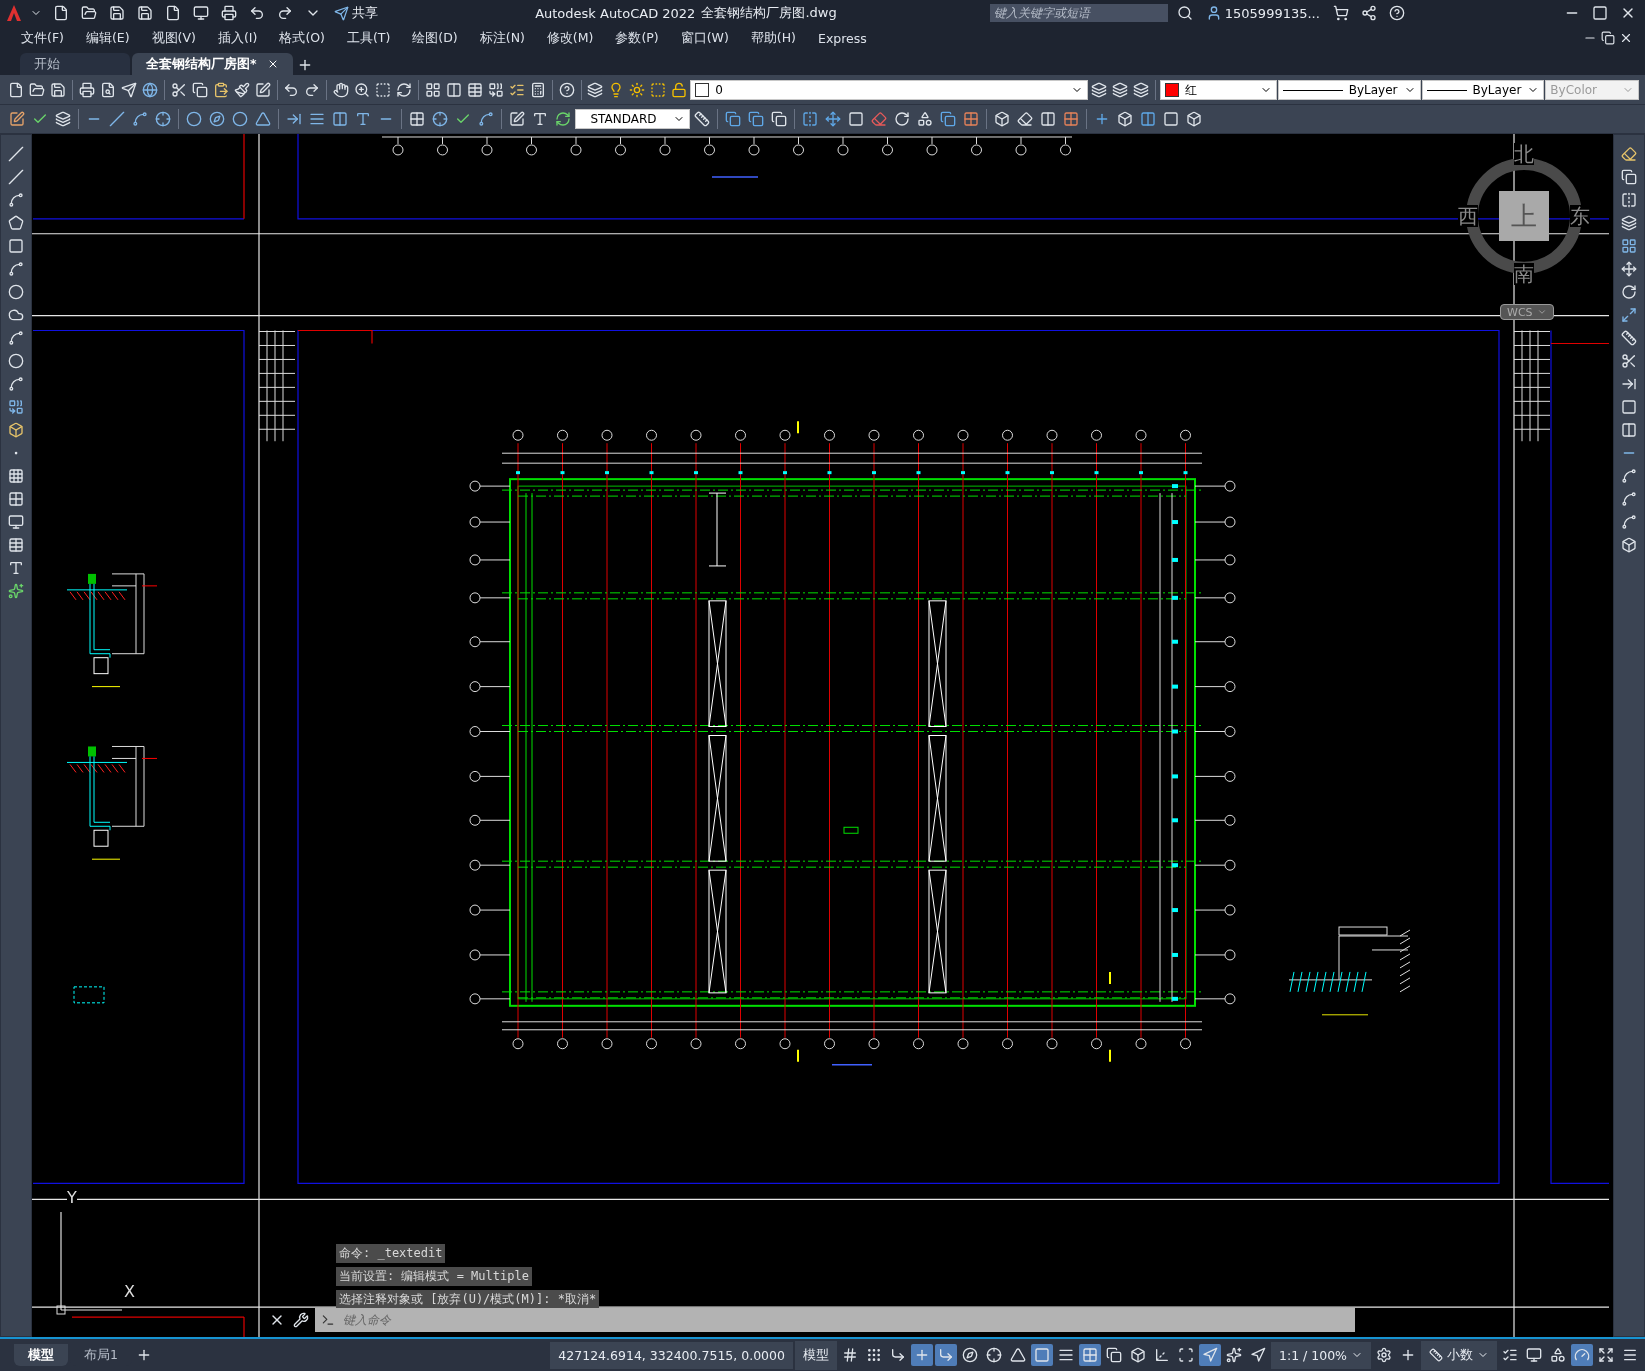  What do you see at coordinates (615, 13) in the screenshot?
I see `window-title: Autodesk AutoCAD 2022` at bounding box center [615, 13].